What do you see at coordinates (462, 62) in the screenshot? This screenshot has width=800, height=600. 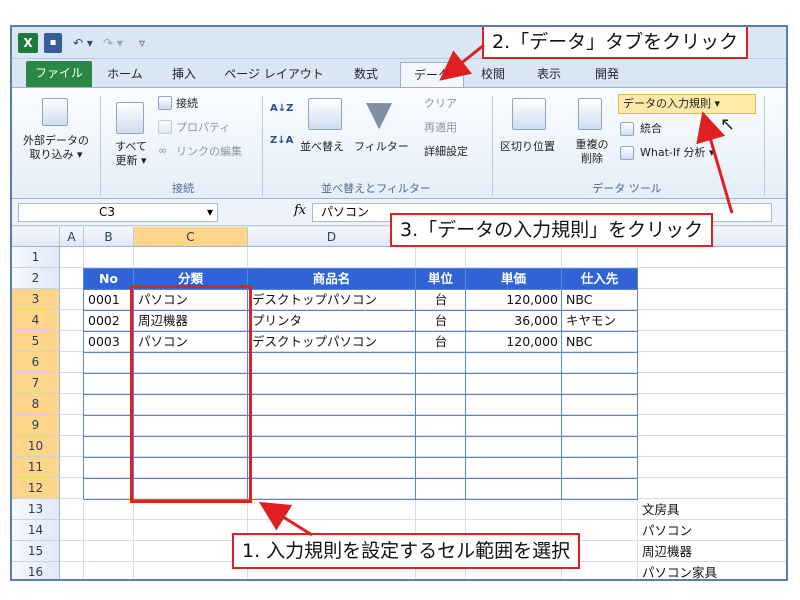 I see `arrow-to-data-tab` at bounding box center [462, 62].